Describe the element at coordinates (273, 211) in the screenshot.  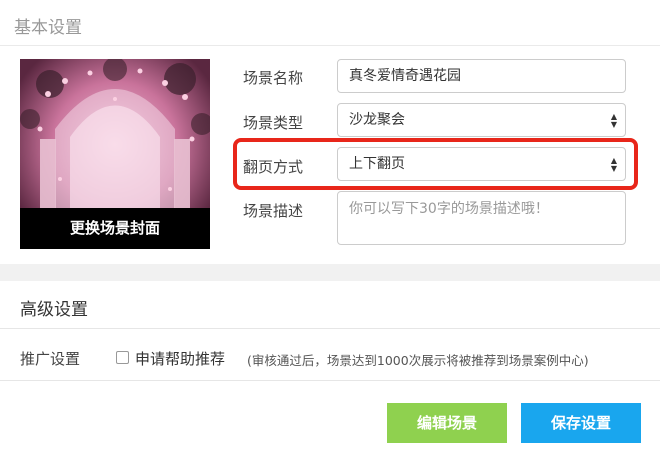
I see `scene-desc-label: 场景描述` at that location.